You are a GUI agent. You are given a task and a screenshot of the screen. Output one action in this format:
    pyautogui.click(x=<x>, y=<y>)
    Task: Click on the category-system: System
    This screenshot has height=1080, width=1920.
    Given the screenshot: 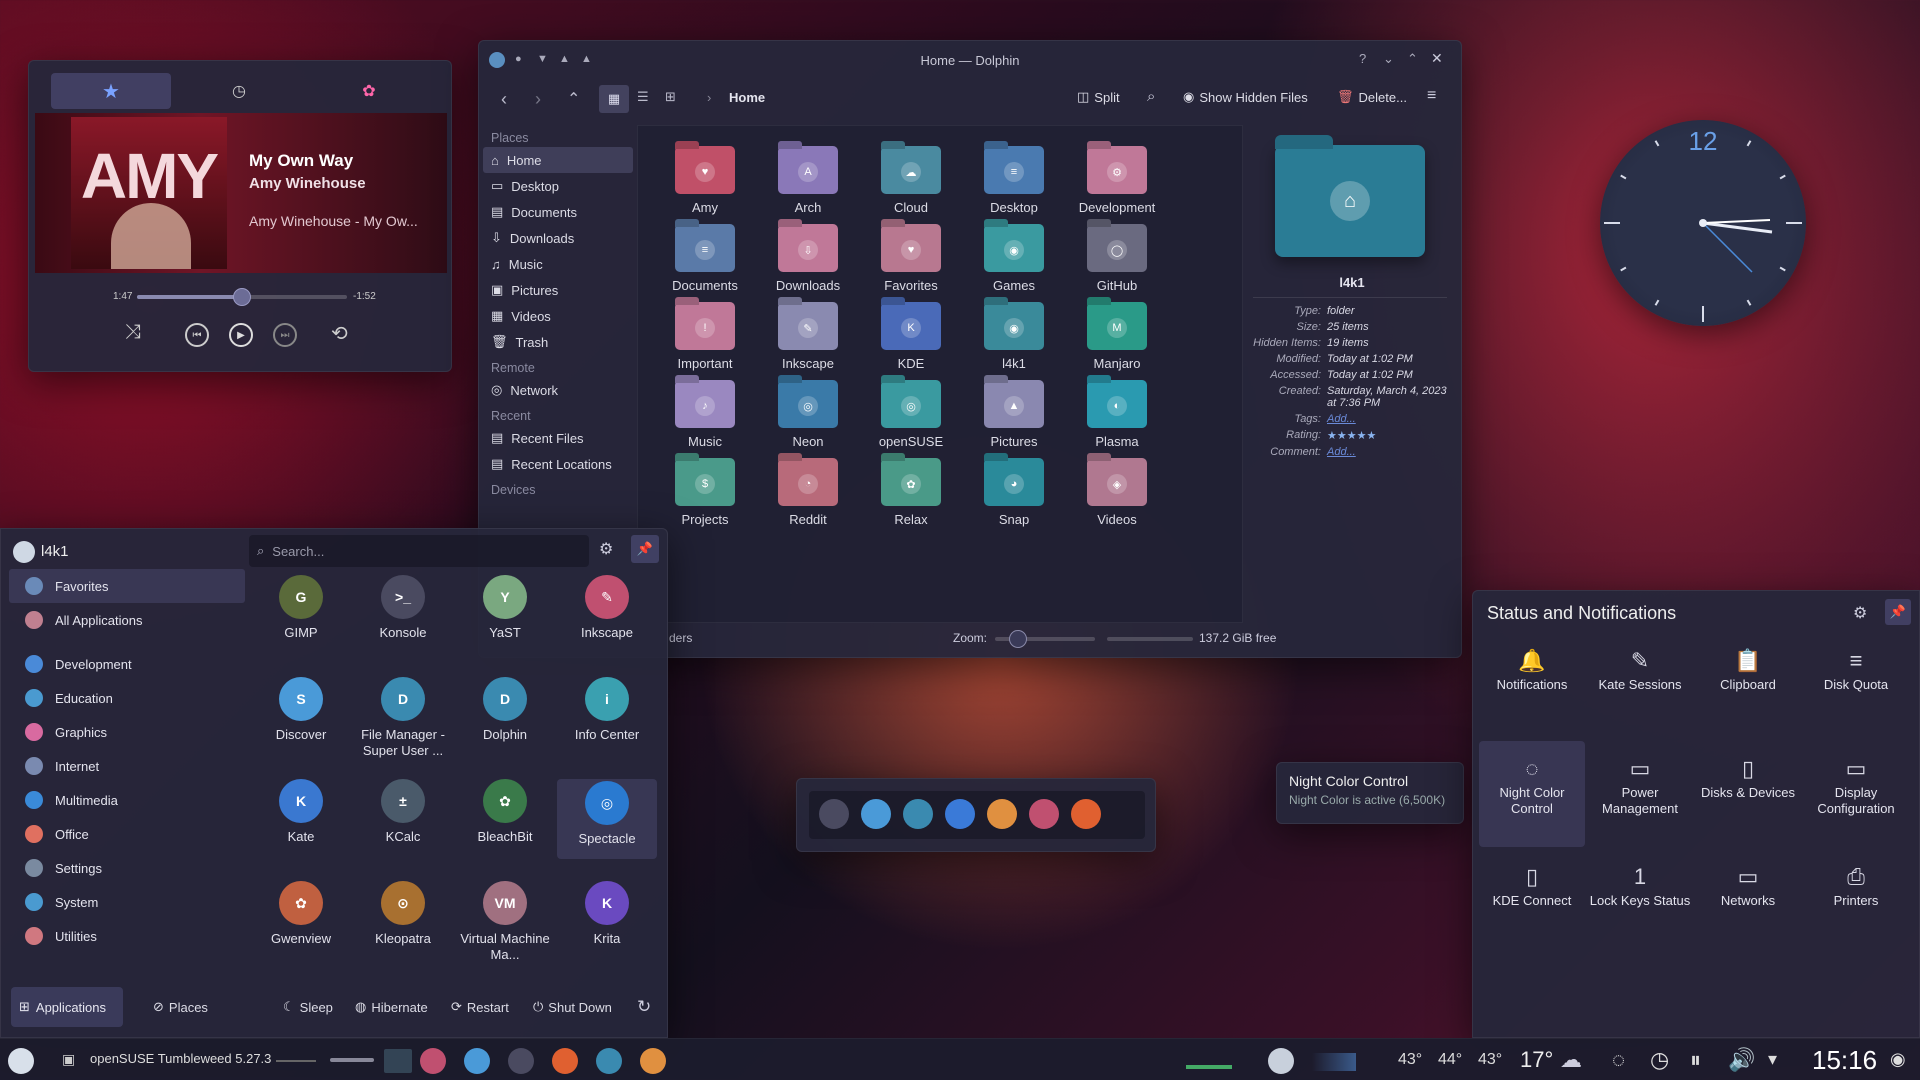 What is the action you would take?
    pyautogui.click(x=127, y=902)
    